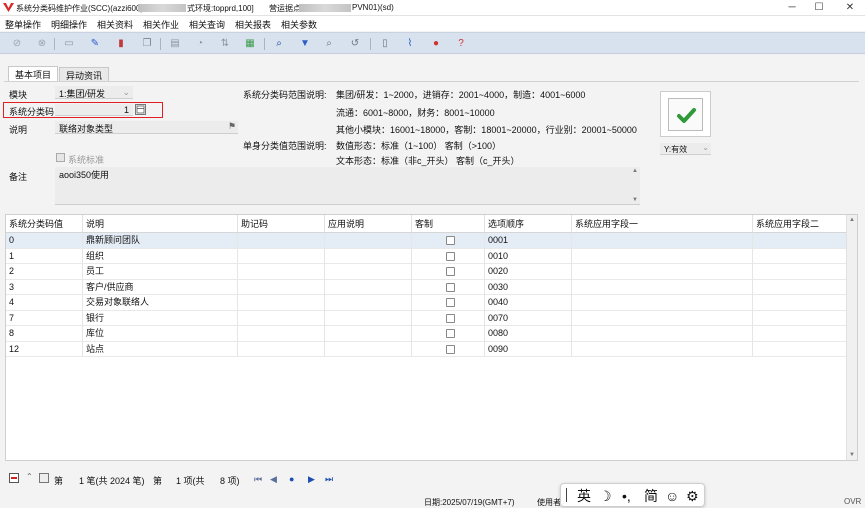 The height and width of the screenshot is (508, 865). I want to click on table-row: 2 员工 0020, so click(426, 272).